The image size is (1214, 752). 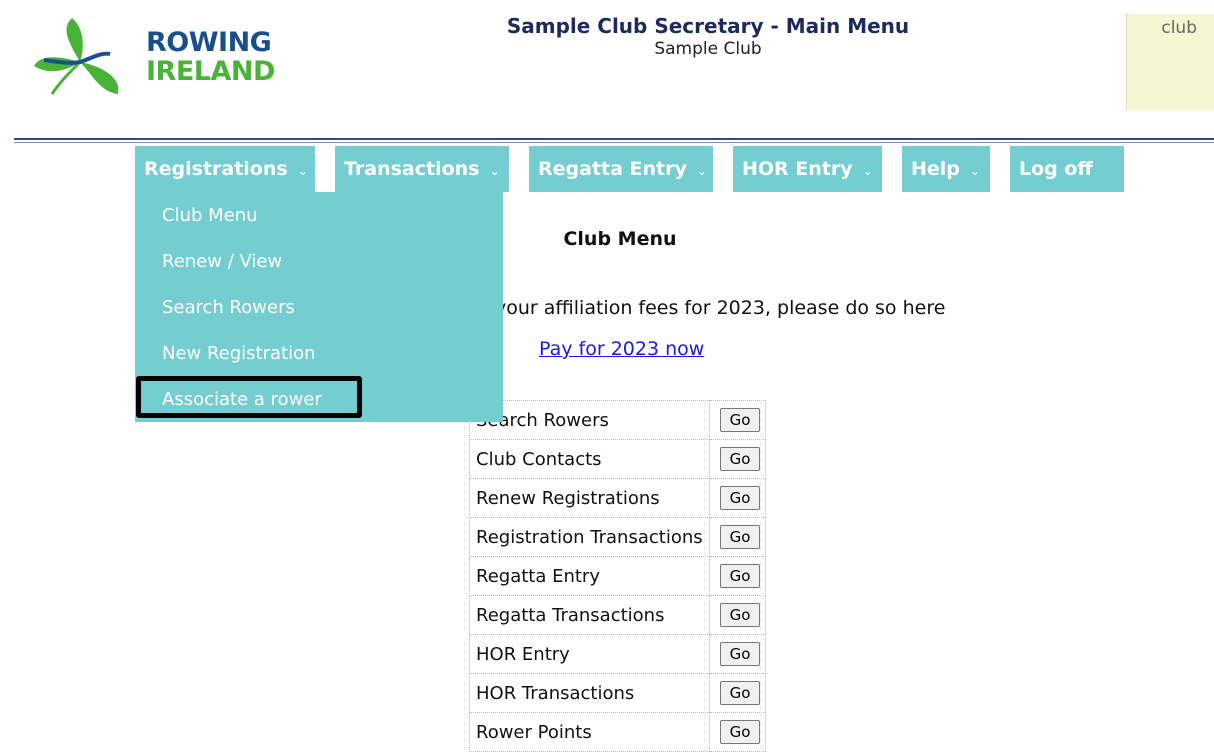 I want to click on go-button-hor-transactions: Go, so click(x=740, y=693).